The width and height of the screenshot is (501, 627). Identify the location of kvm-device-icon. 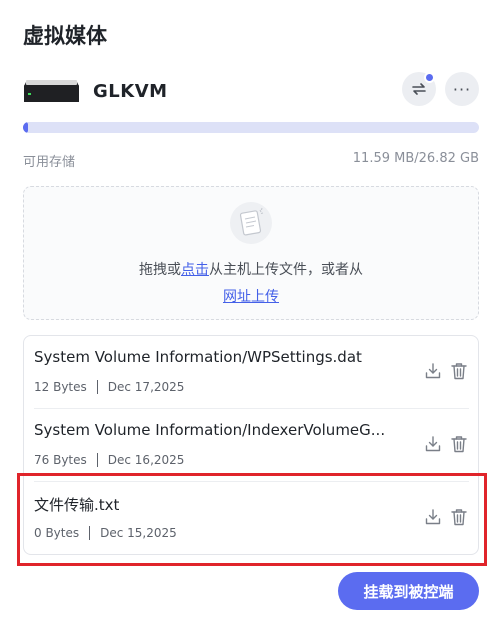
(51, 91).